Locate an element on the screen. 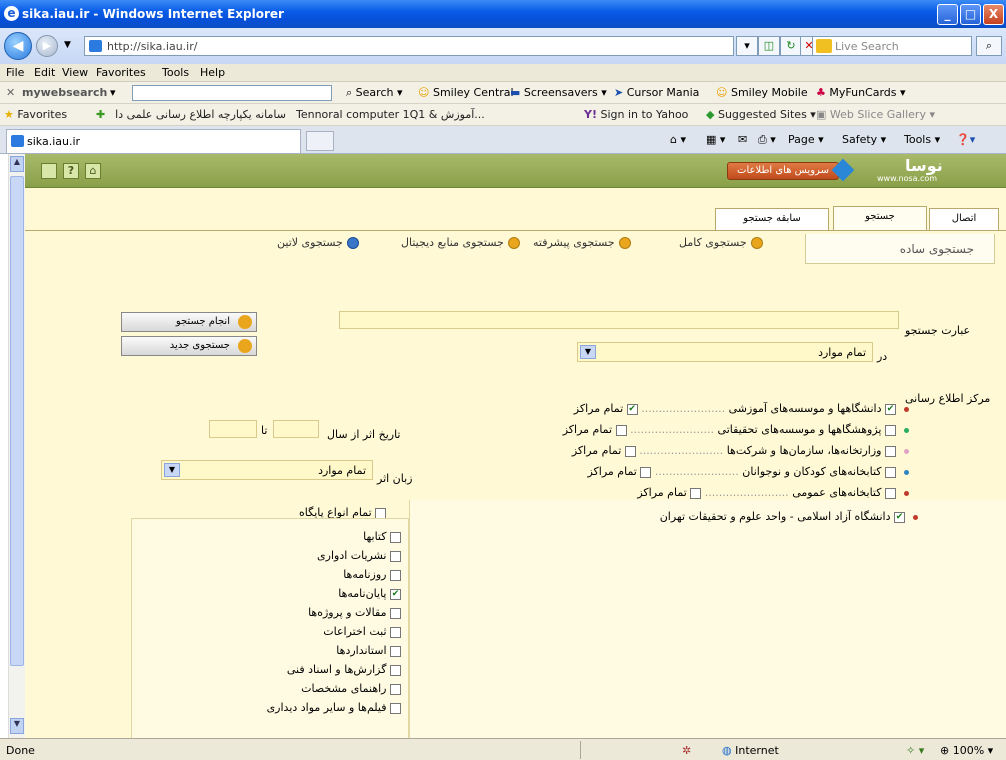 Image resolution: width=1006 pixels, height=760 pixels. back-button: ◀ is located at coordinates (18, 46).